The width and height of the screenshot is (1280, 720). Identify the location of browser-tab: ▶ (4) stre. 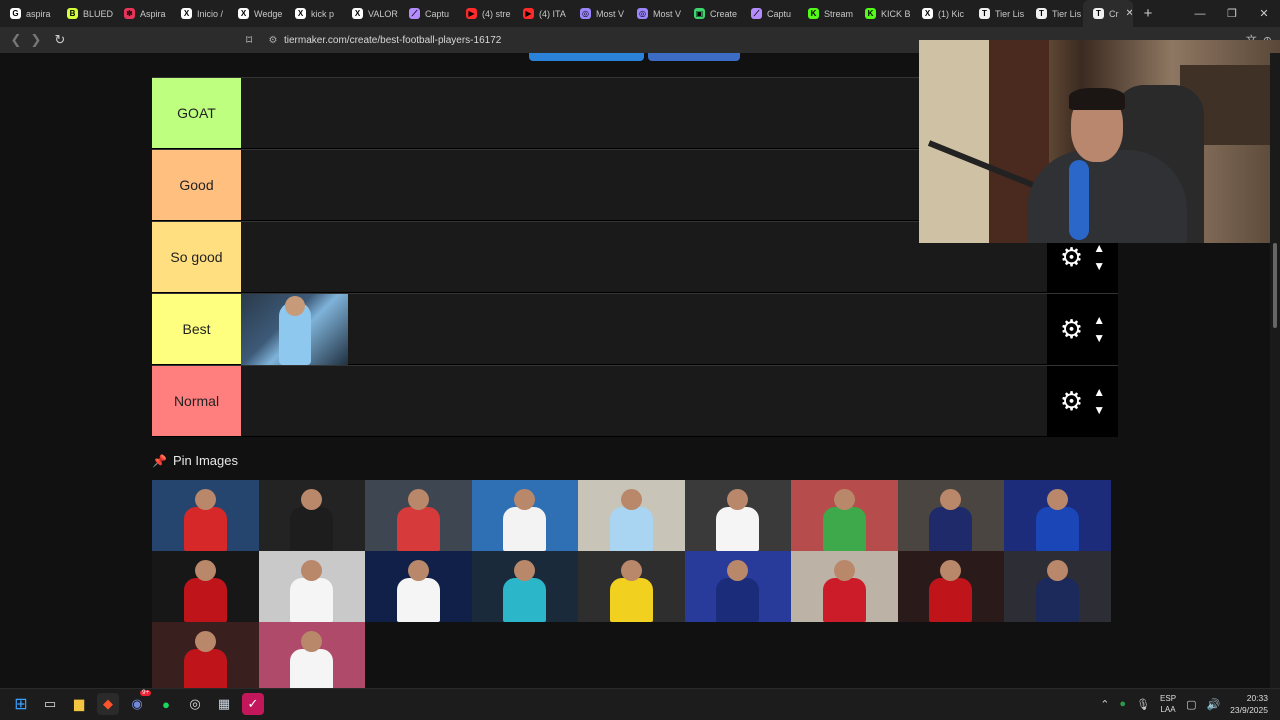
(484, 13).